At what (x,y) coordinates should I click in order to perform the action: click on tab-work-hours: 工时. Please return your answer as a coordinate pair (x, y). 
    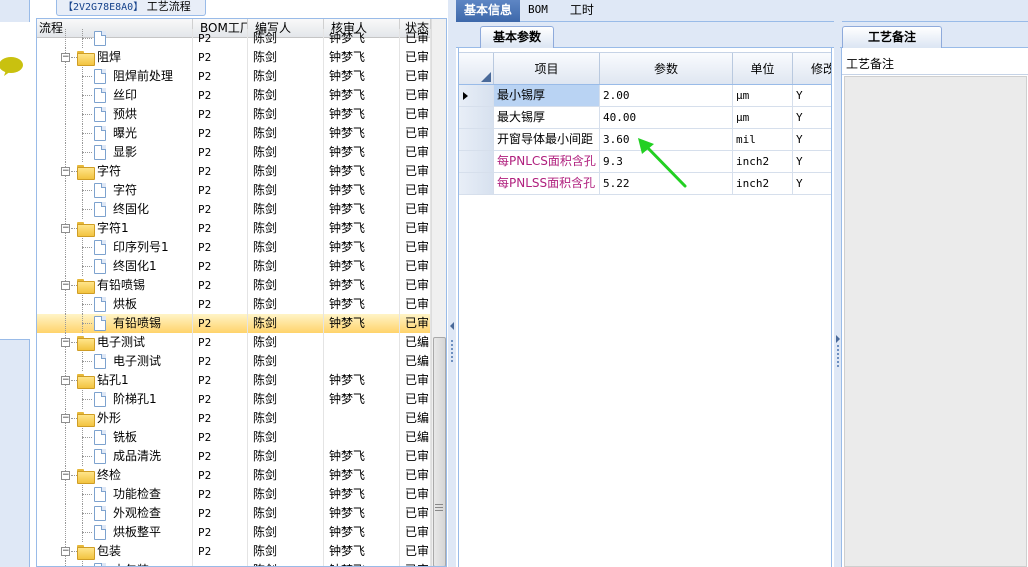
    Looking at the image, I should click on (579, 11).